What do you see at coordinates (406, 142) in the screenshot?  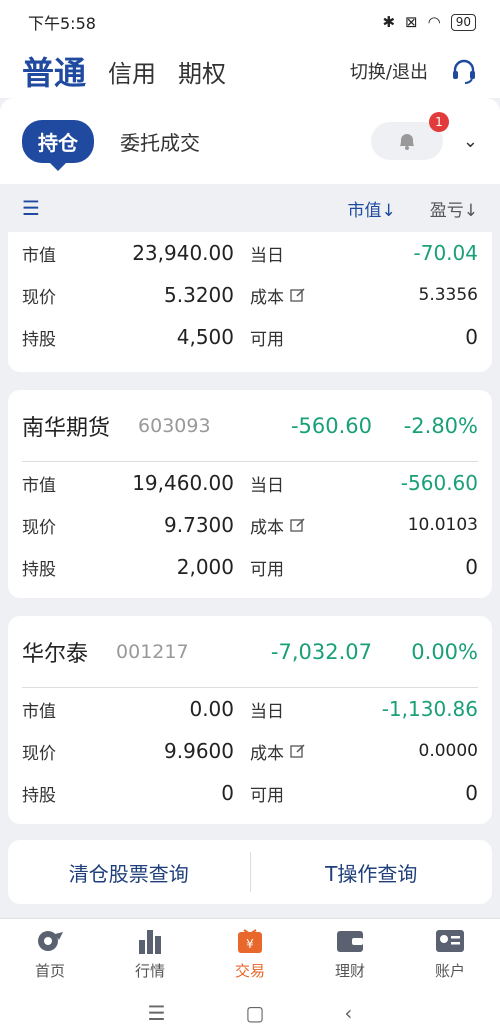 I see `bell-icon` at bounding box center [406, 142].